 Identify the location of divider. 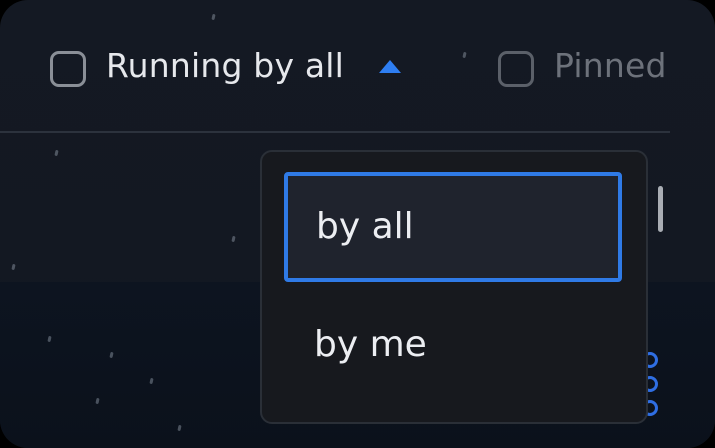
(335, 132).